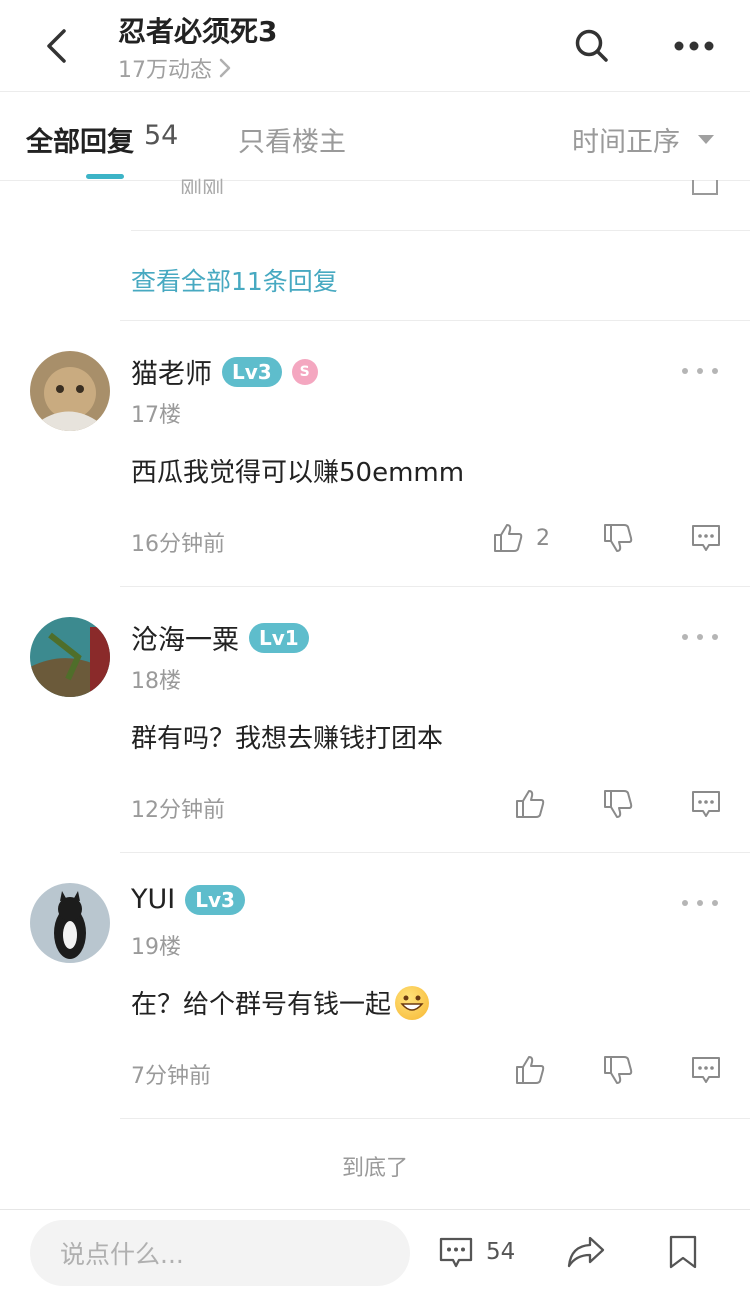  Describe the element at coordinates (171, 371) in the screenshot. I see `username: 猫老师` at that location.